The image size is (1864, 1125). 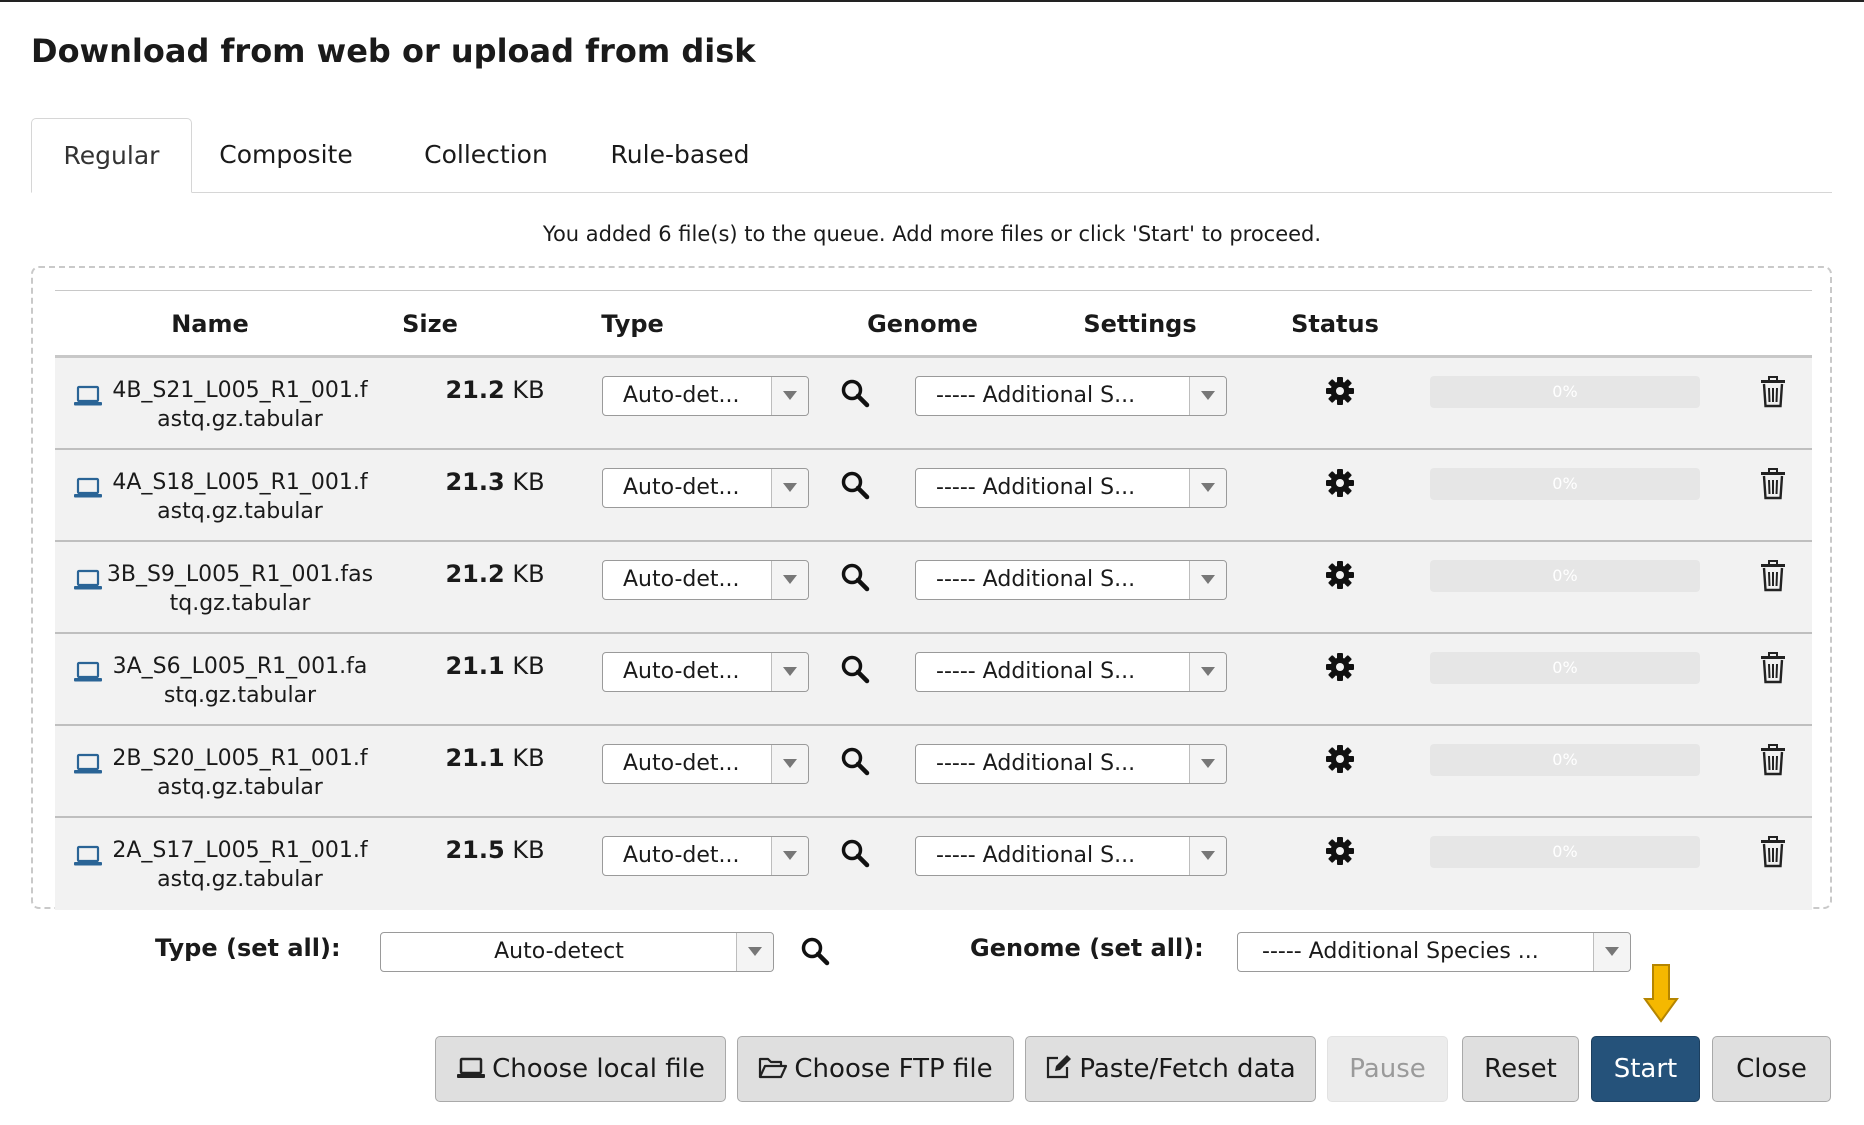 I want to click on type-set-all-value: Auto-detect, so click(x=559, y=951).